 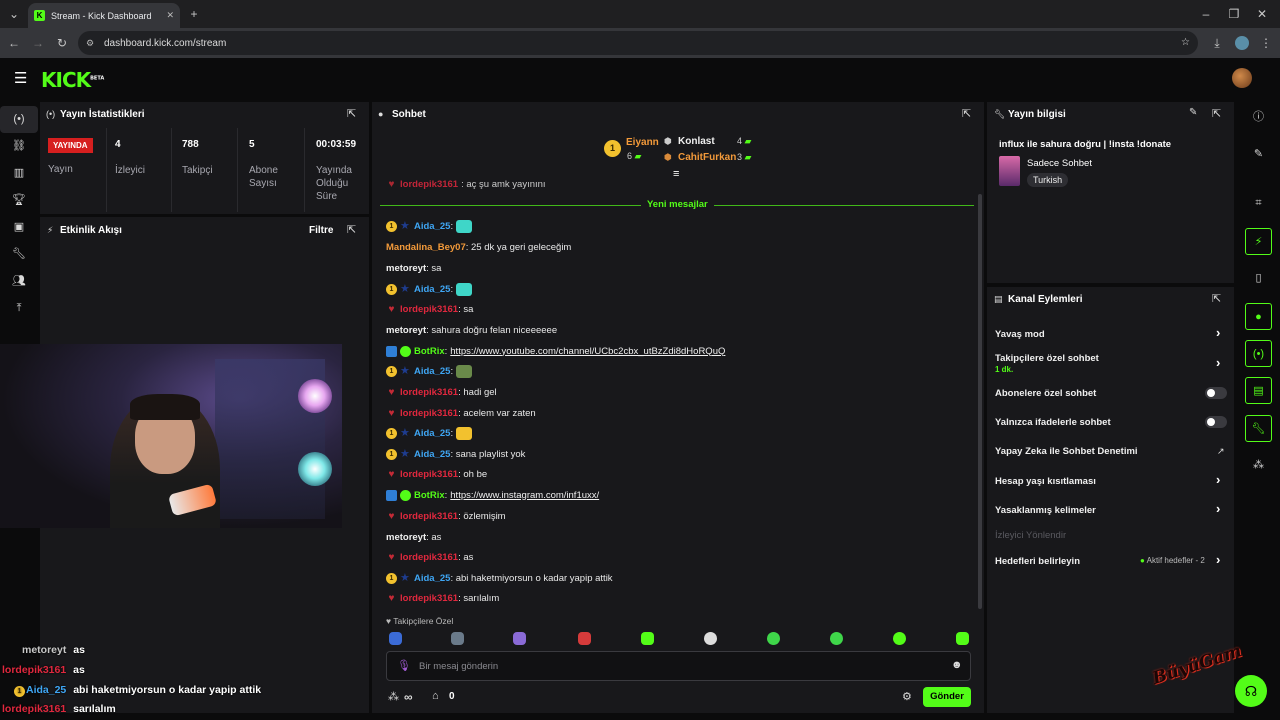 What do you see at coordinates (1266, 43) in the screenshot?
I see `browser-menu-icon: ⋮` at bounding box center [1266, 43].